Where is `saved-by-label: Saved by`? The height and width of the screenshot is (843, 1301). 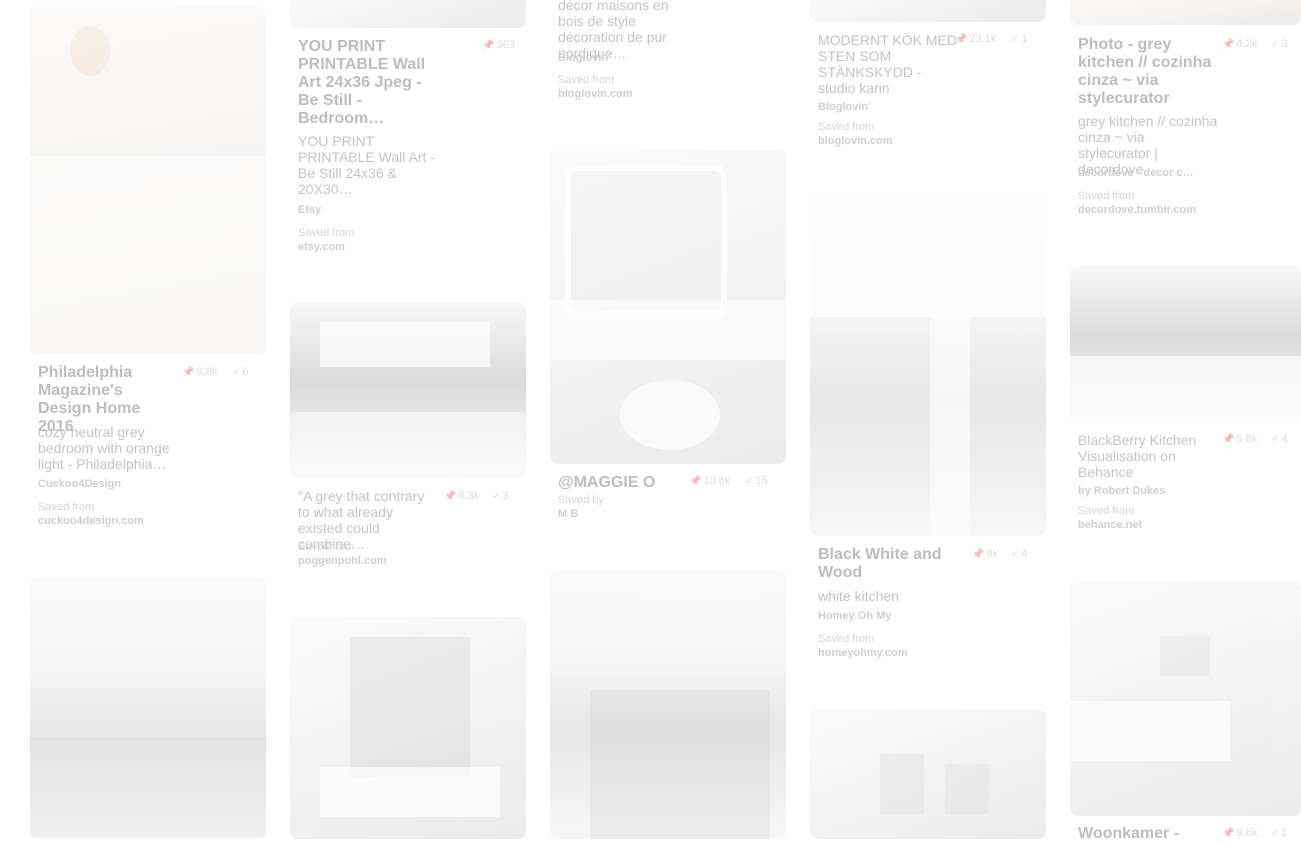 saved-by-label: Saved by is located at coordinates (581, 500).